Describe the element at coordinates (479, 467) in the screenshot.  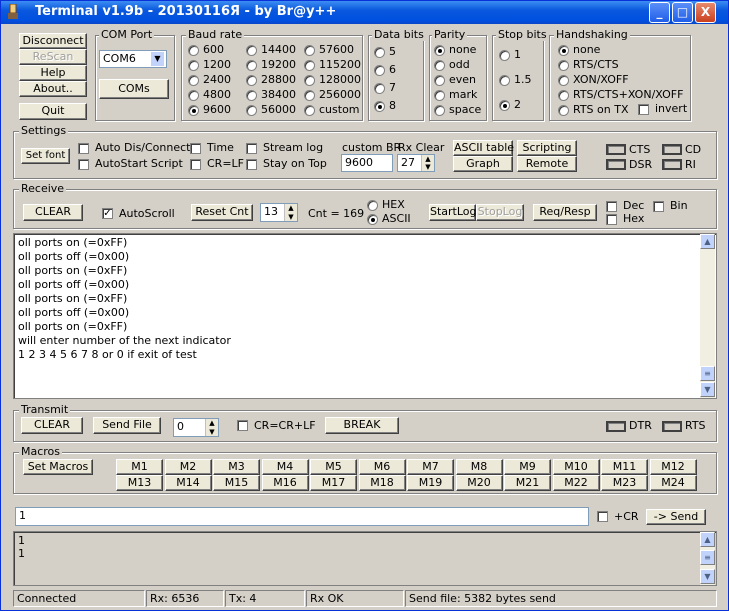
I see `macro-button-m8: M8` at that location.